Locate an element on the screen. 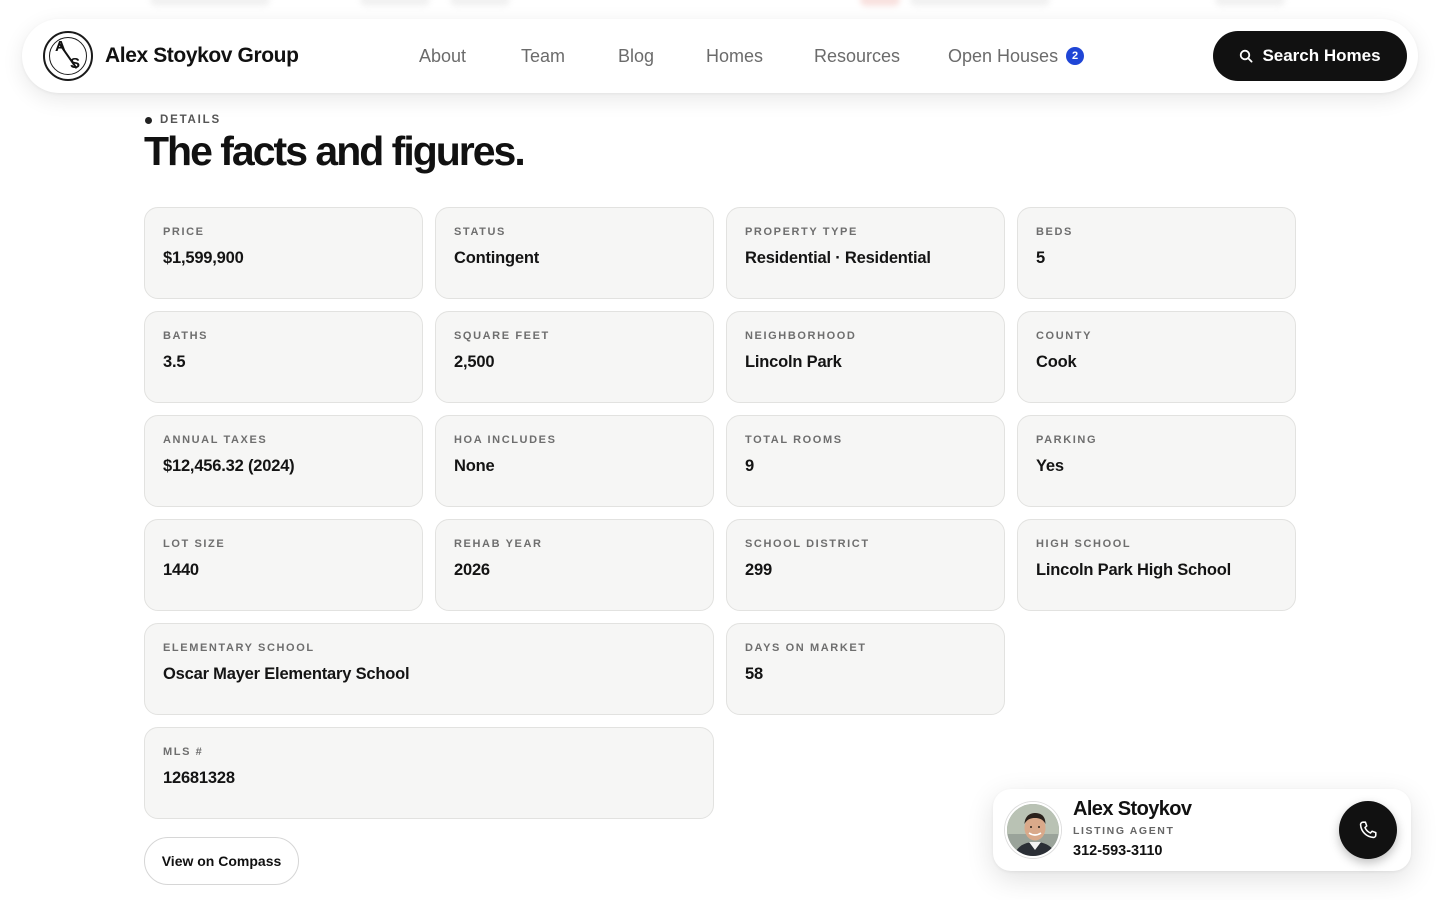 The image size is (1440, 900). fact-card-neighborhood: NEIGHBORHOOD Lincoln Park is located at coordinates (865, 357).